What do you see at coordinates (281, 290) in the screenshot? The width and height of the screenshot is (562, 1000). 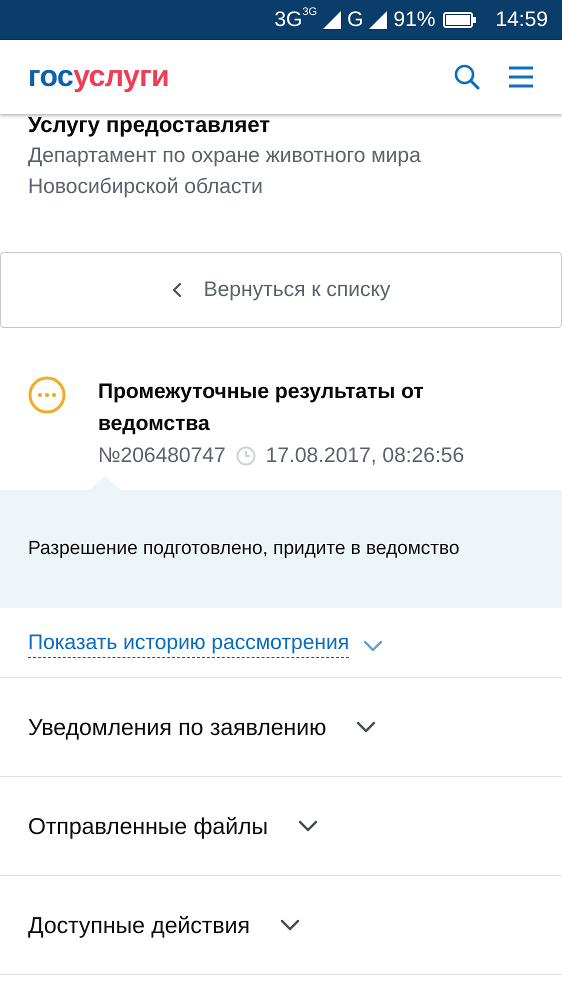 I see `back-button: Вернуться к списку` at bounding box center [281, 290].